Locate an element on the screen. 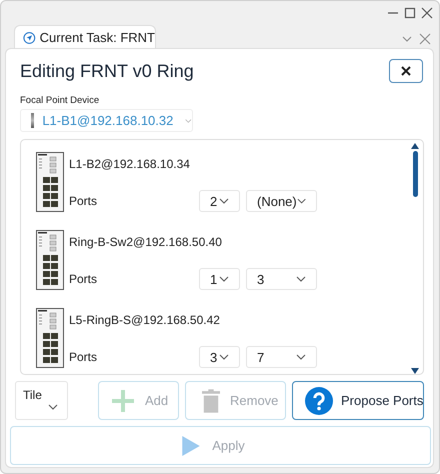 Image resolution: width=440 pixels, height=474 pixels. device-name: Ring-B-Sw2@192.168.50.40 is located at coordinates (146, 242).